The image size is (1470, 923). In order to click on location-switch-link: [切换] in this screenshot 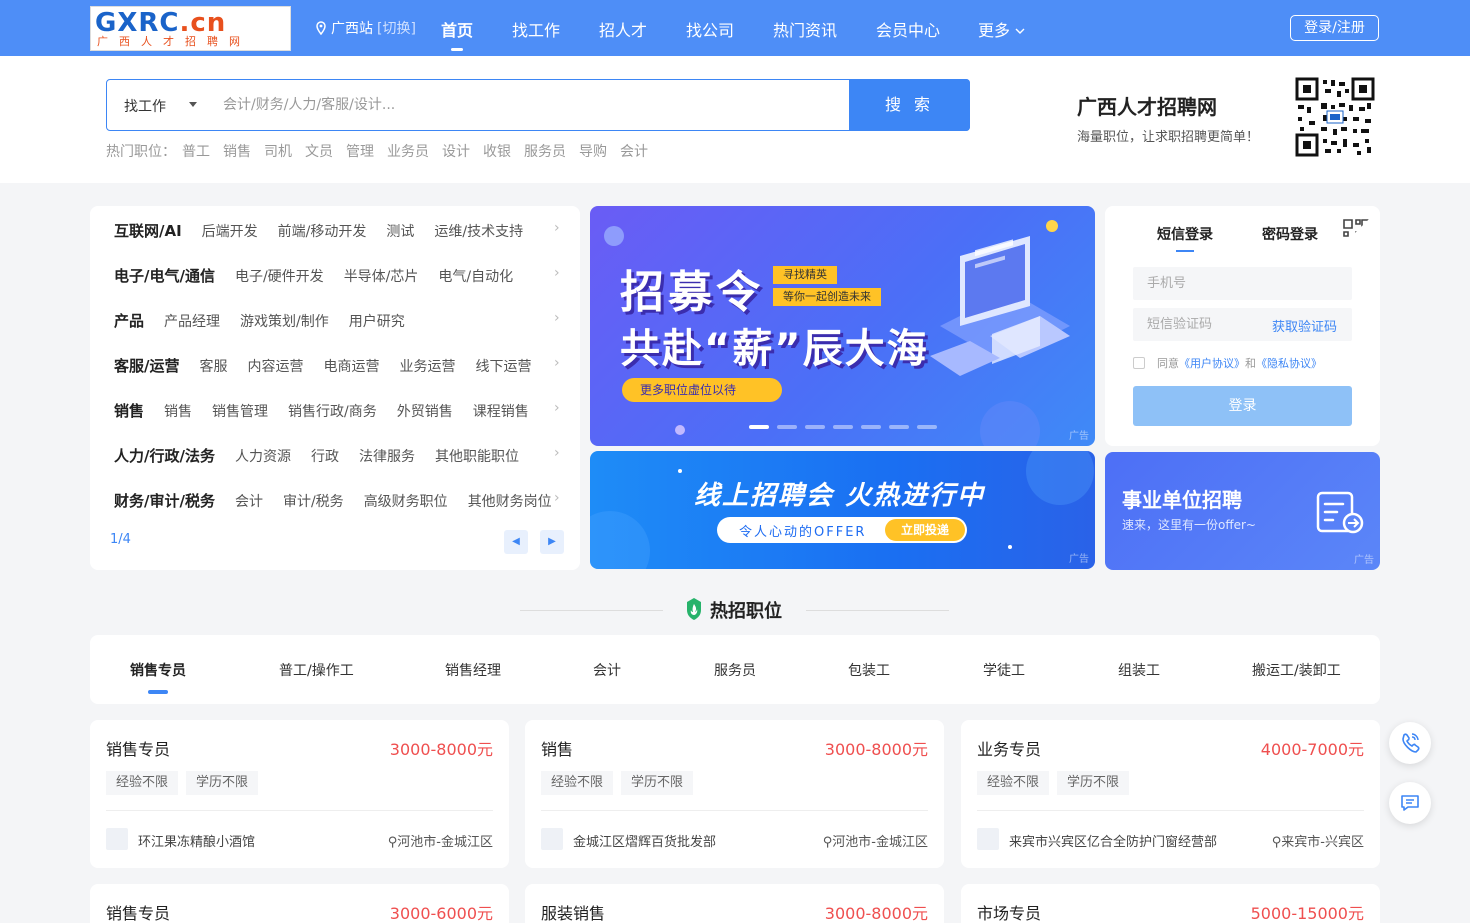, I will do `click(396, 28)`.